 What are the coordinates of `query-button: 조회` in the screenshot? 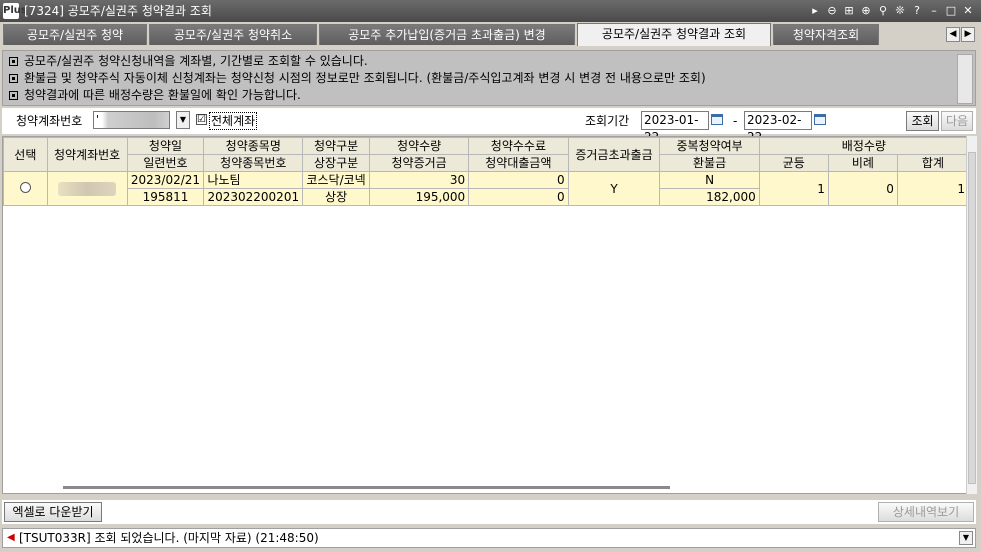 It's located at (922, 121).